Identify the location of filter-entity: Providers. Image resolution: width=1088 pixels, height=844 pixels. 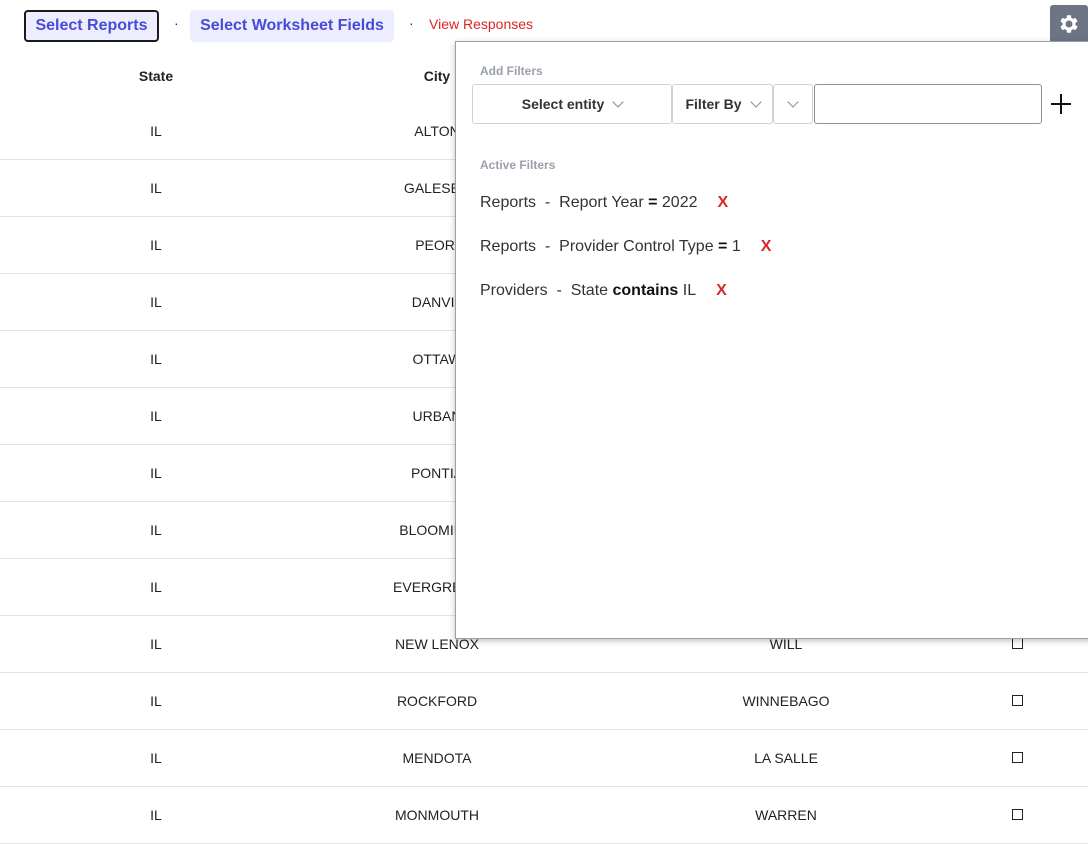
(514, 290).